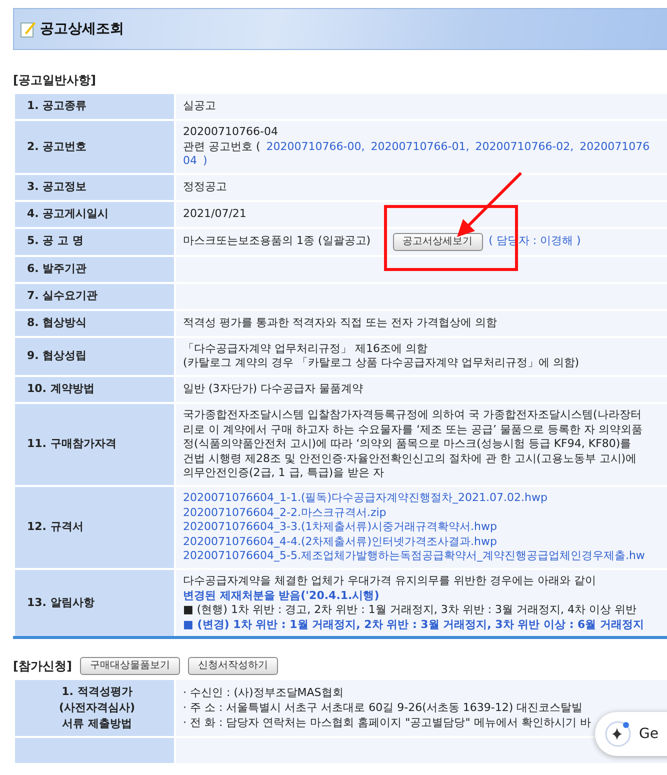 This screenshot has height=775, width=667. I want to click on section-heading: [참가신청], so click(42, 666).